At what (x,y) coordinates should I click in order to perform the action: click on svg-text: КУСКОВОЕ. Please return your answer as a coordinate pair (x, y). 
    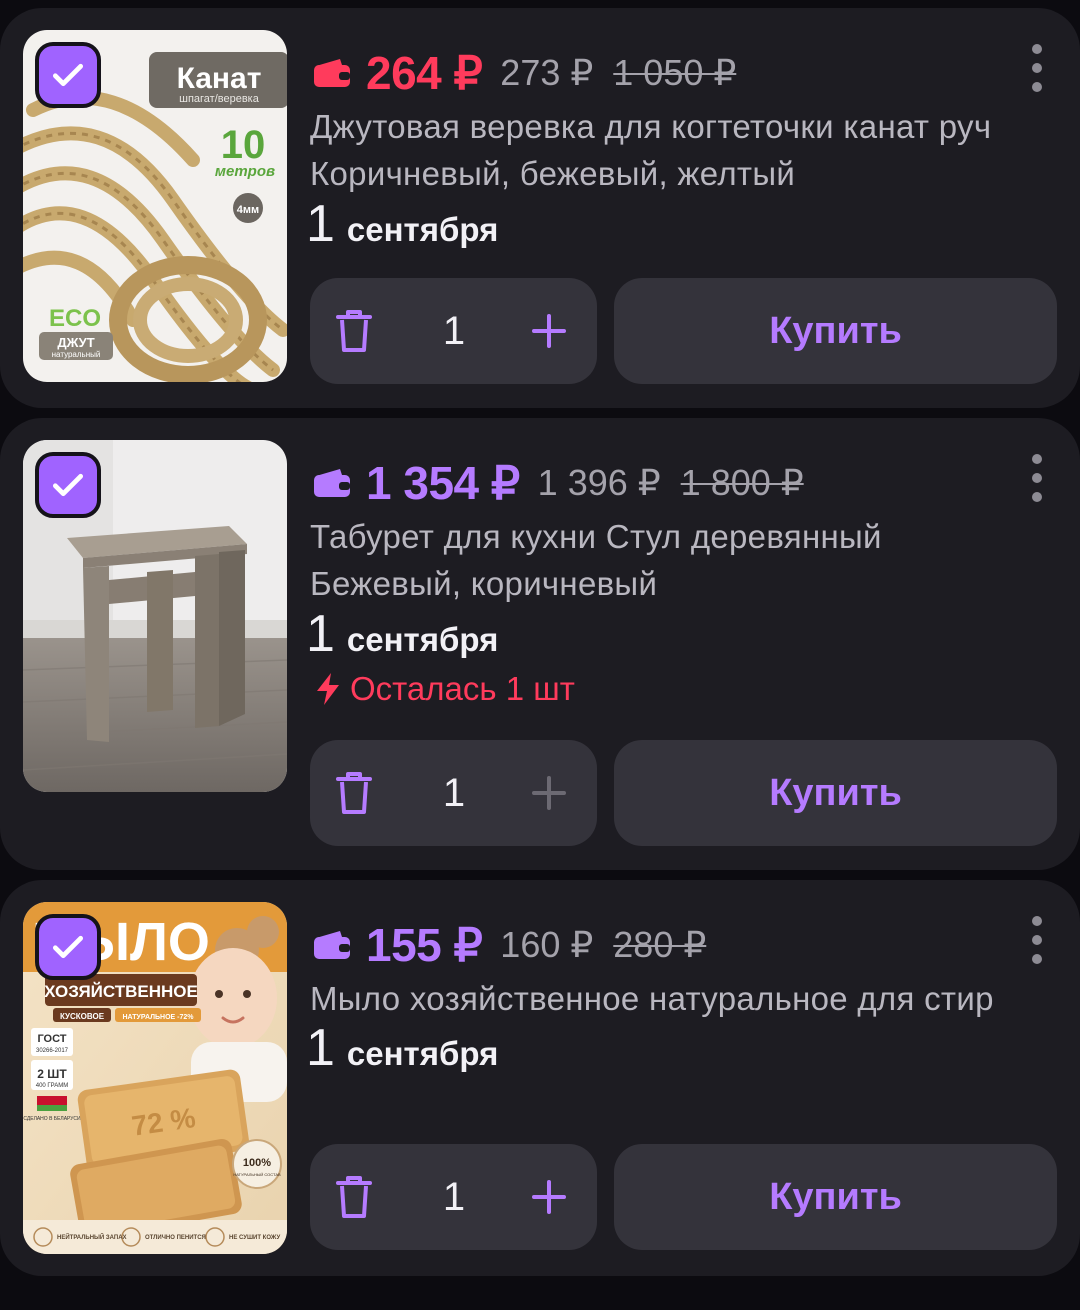
    Looking at the image, I should click on (82, 1016).